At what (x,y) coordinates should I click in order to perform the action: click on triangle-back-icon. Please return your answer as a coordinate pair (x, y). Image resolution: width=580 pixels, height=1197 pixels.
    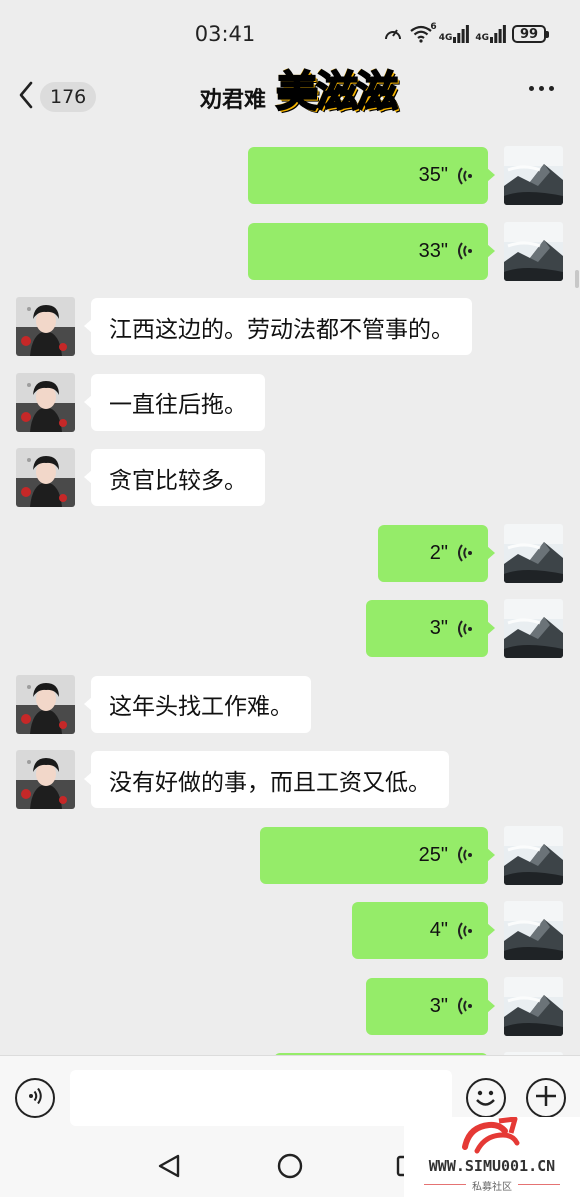
    Looking at the image, I should click on (169, 1168).